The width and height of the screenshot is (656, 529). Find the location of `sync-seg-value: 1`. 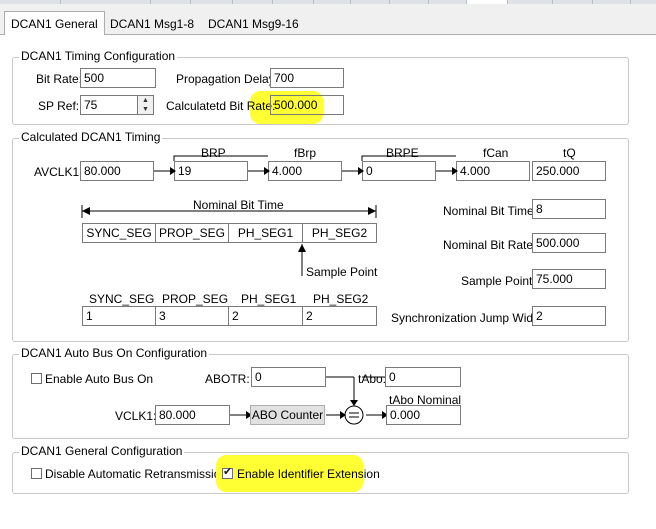

sync-seg-value: 1 is located at coordinates (119, 316).